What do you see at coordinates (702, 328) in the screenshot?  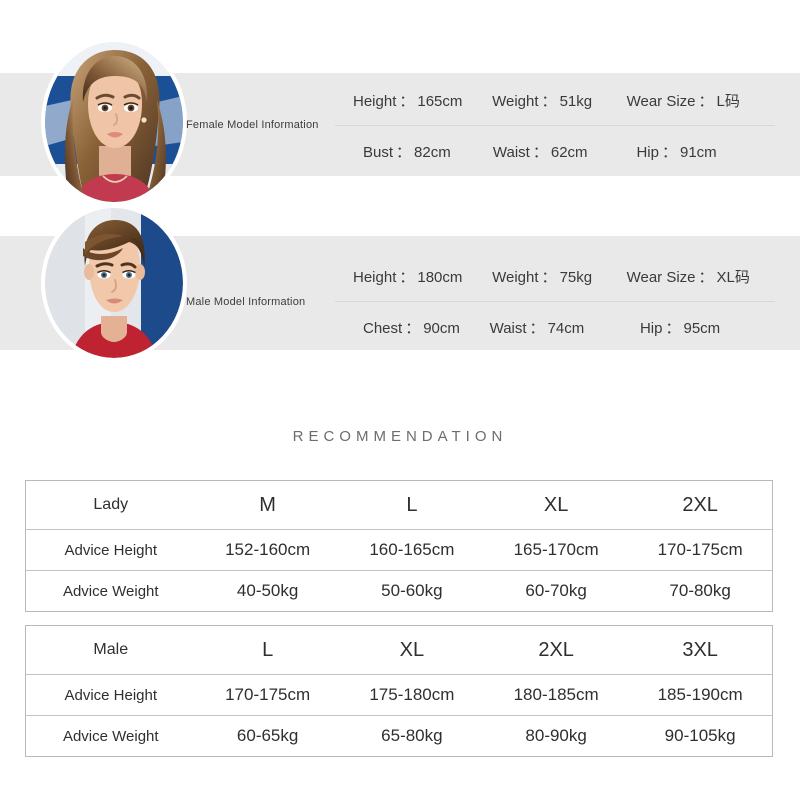 I see `male-spec-hip-value: 95cm` at bounding box center [702, 328].